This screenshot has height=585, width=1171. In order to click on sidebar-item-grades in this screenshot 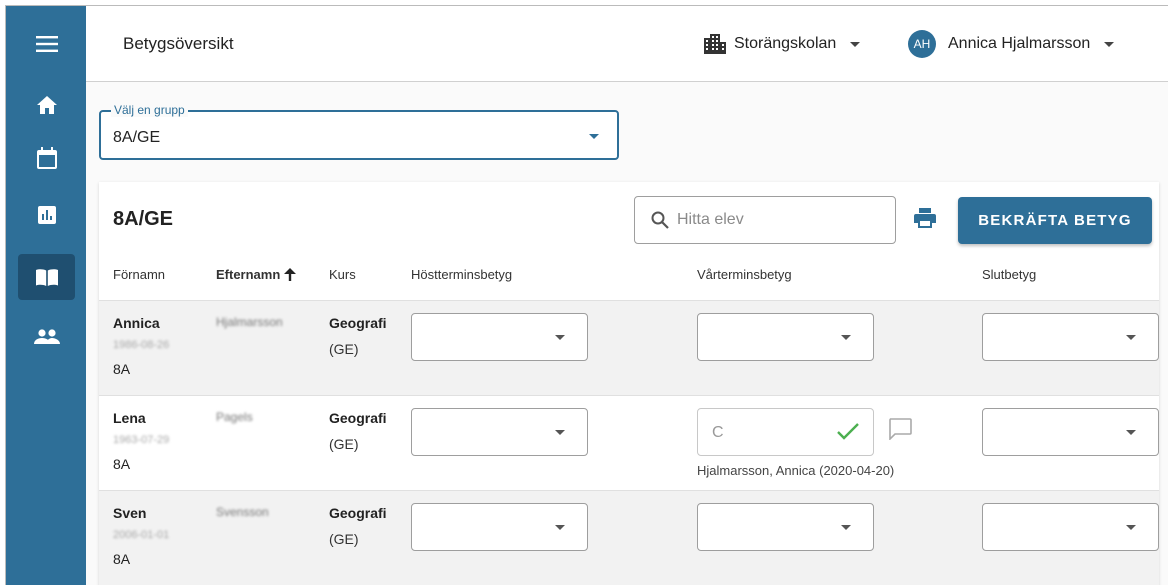, I will do `click(46, 277)`.